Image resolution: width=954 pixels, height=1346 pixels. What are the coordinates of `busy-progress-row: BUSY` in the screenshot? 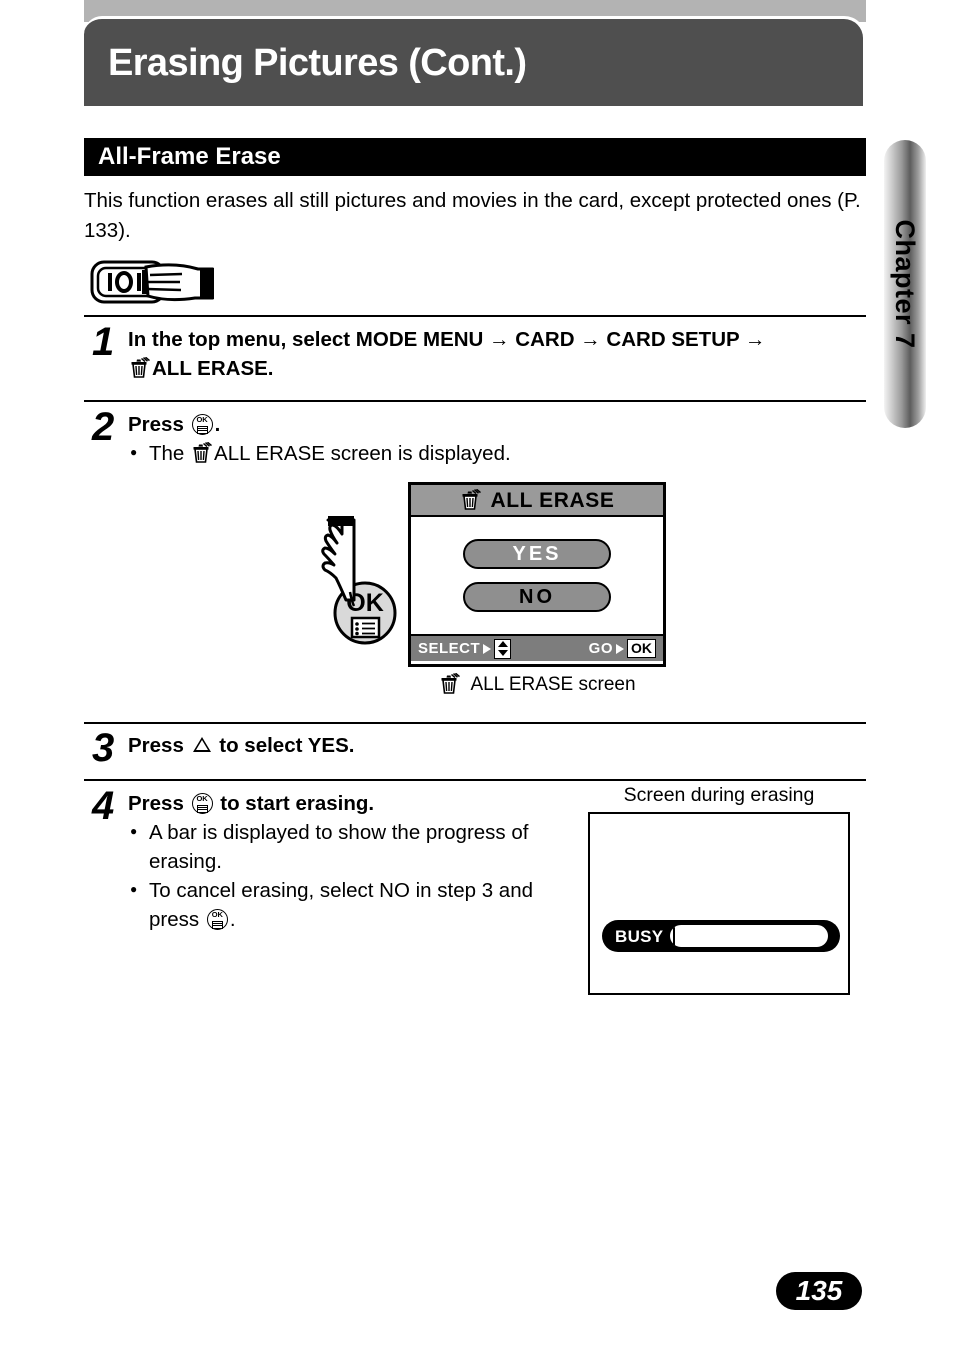 It's located at (721, 936).